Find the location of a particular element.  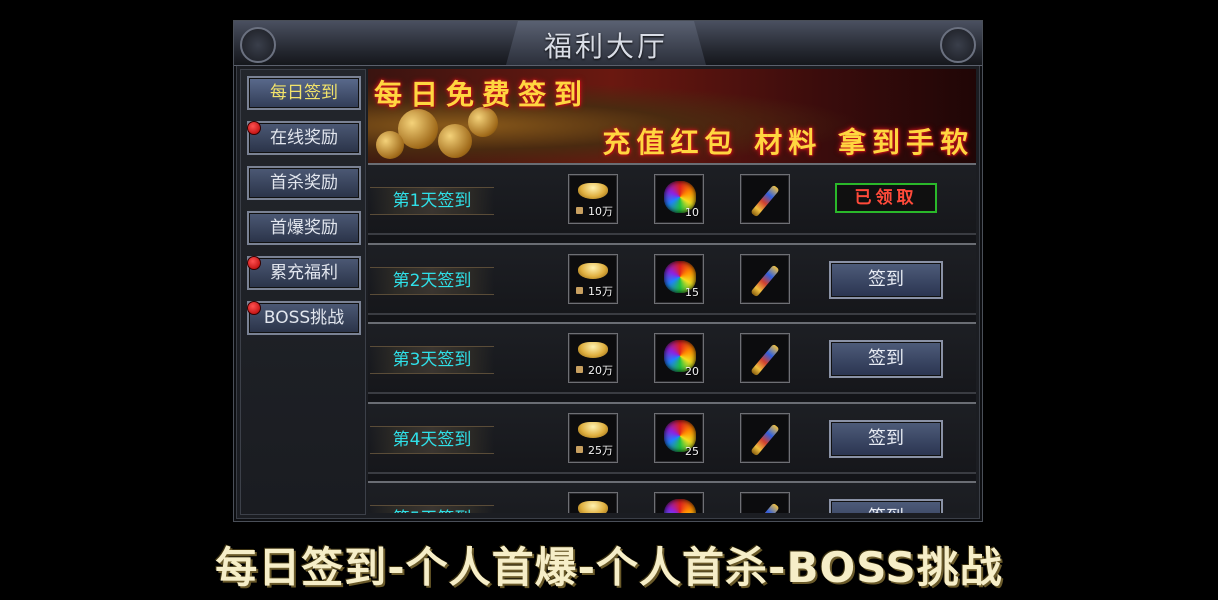

title-bar: 福利大厅 is located at coordinates (608, 43).